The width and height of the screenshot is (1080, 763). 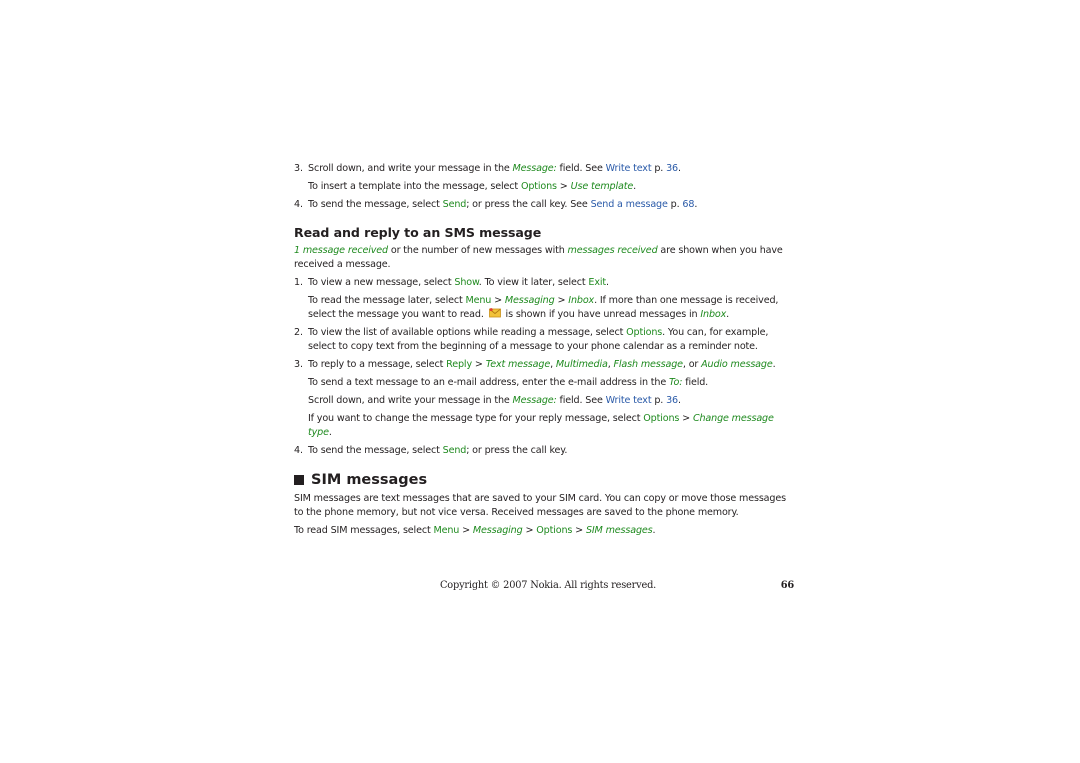 I want to click on section-bullet-square-icon, so click(x=299, y=480).